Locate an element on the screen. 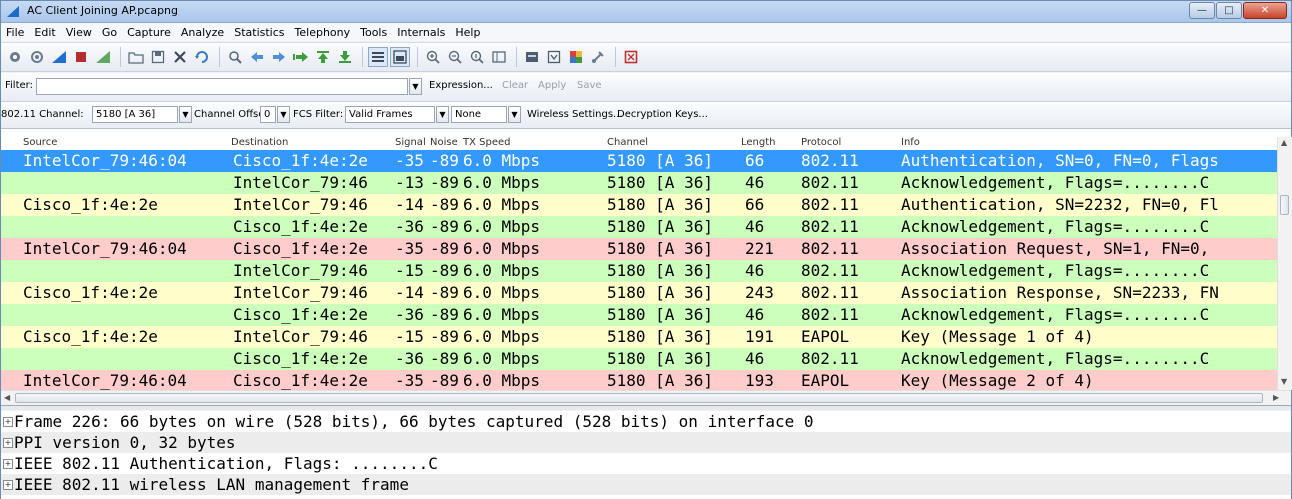 This screenshot has height=499, width=1292. maximize-button: □ is located at coordinates (1229, 10).